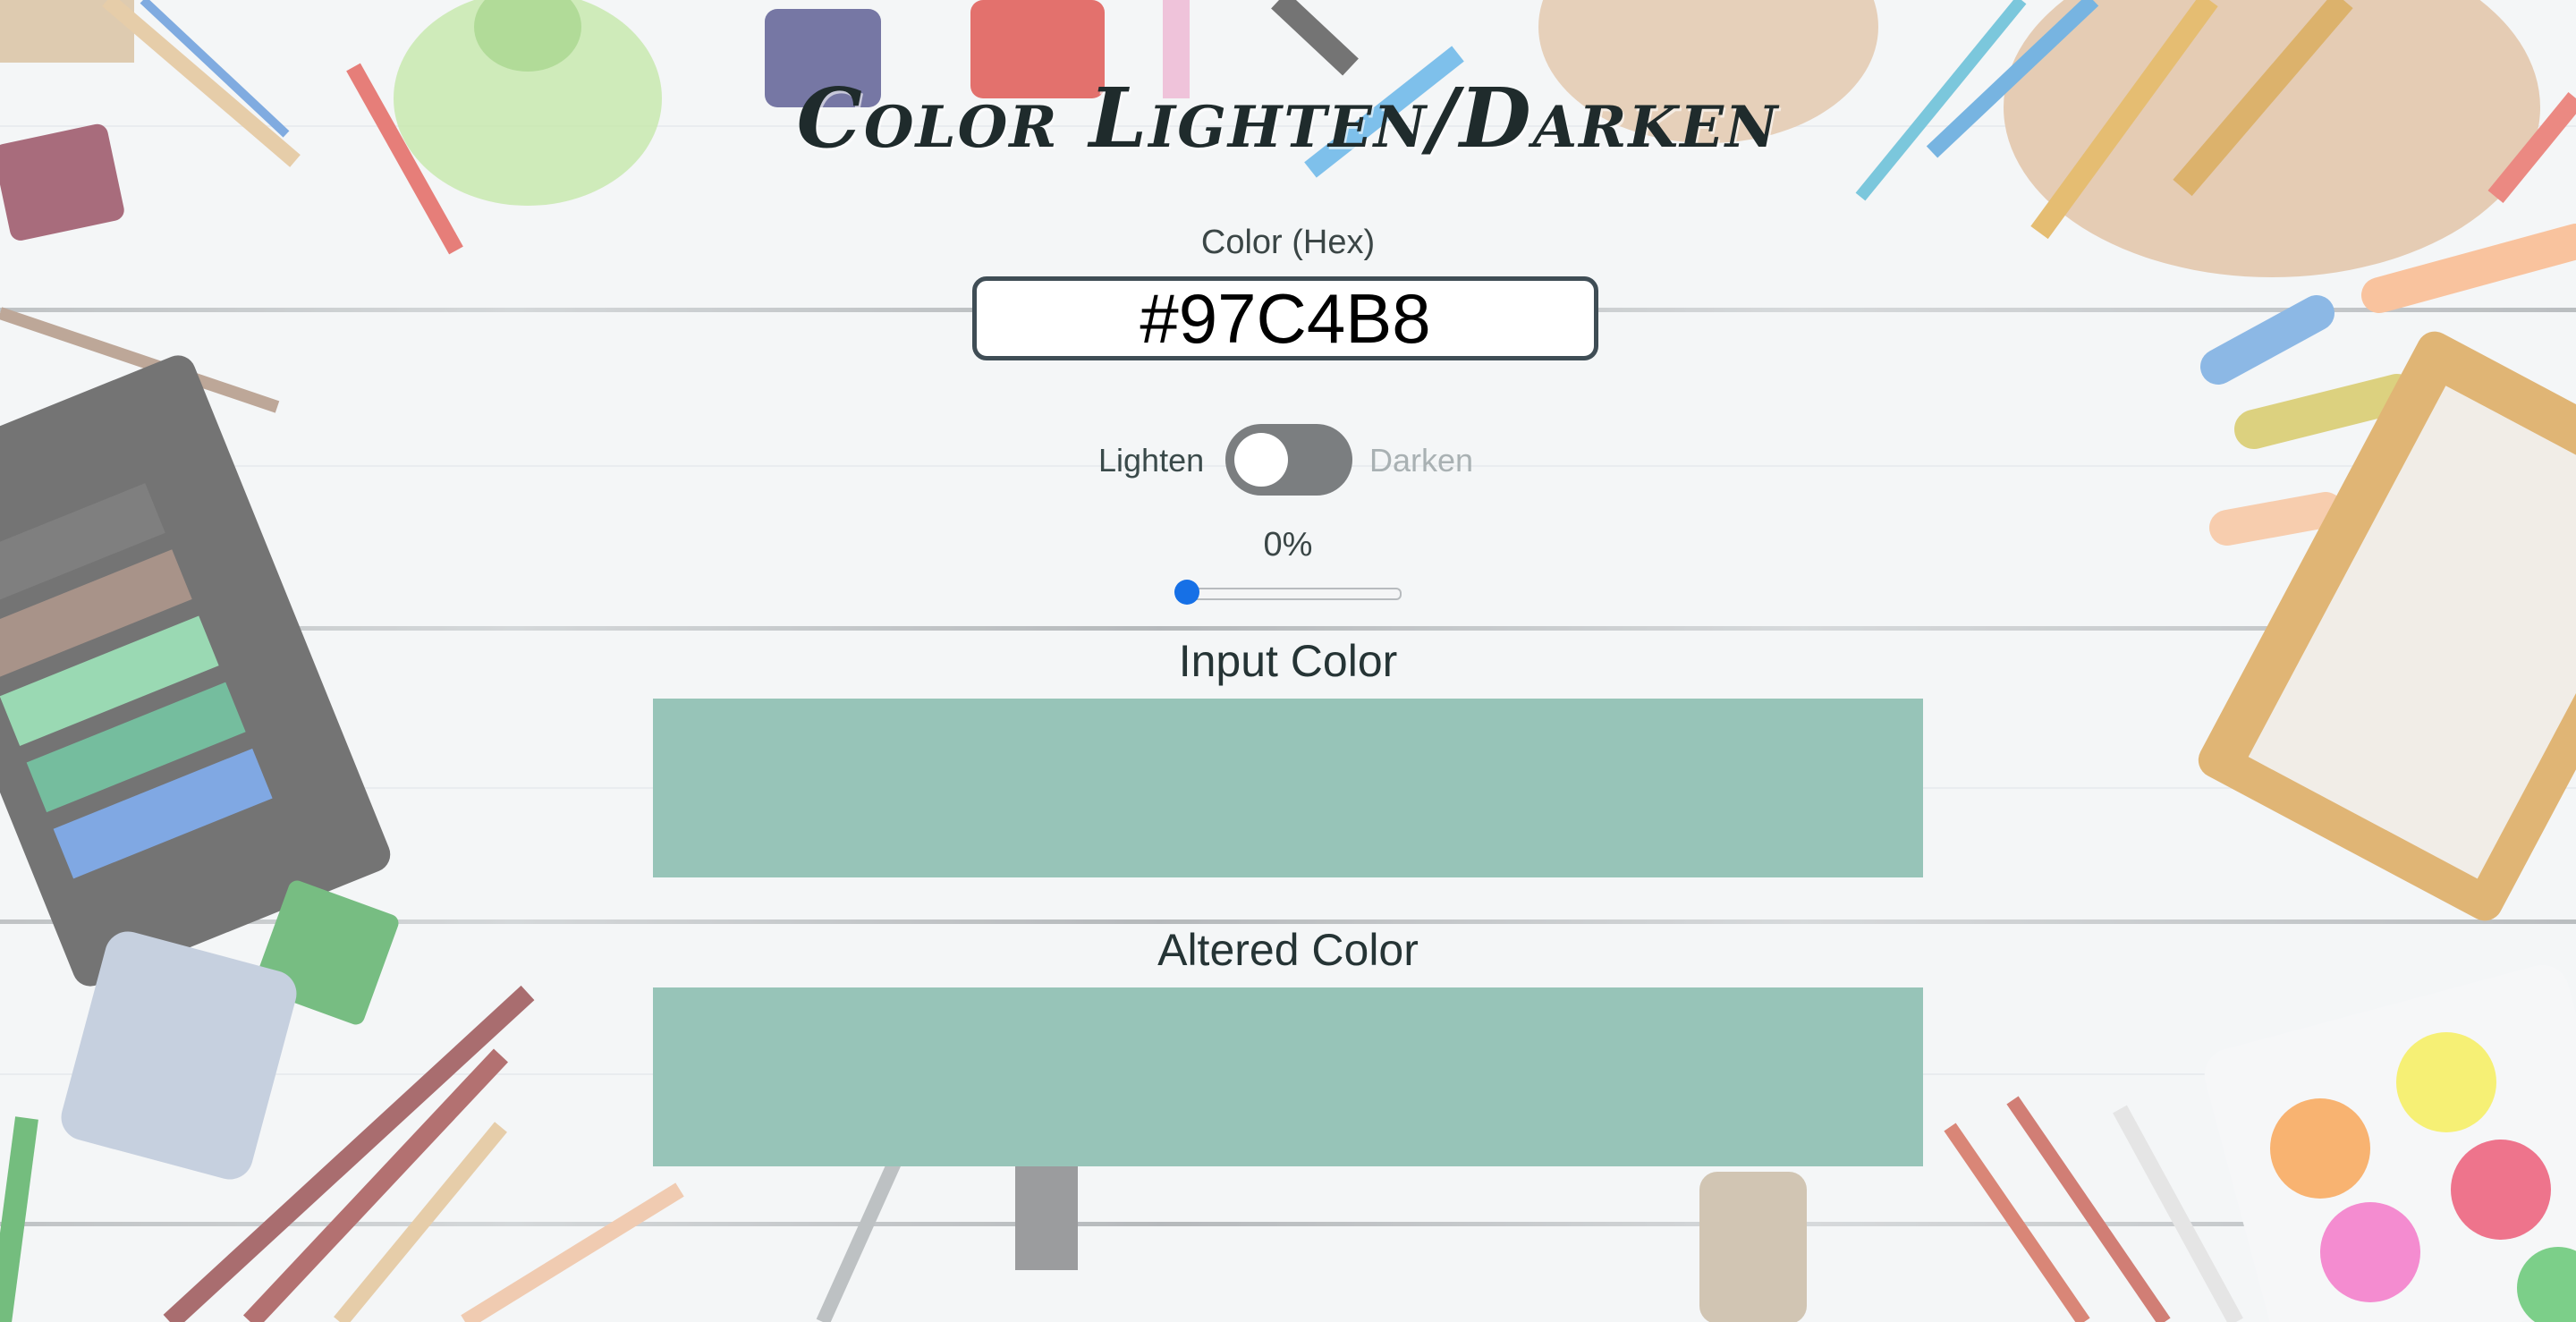 Image resolution: width=2576 pixels, height=1322 pixels. Describe the element at coordinates (1186, 592) in the screenshot. I see `slider-thumb` at that location.